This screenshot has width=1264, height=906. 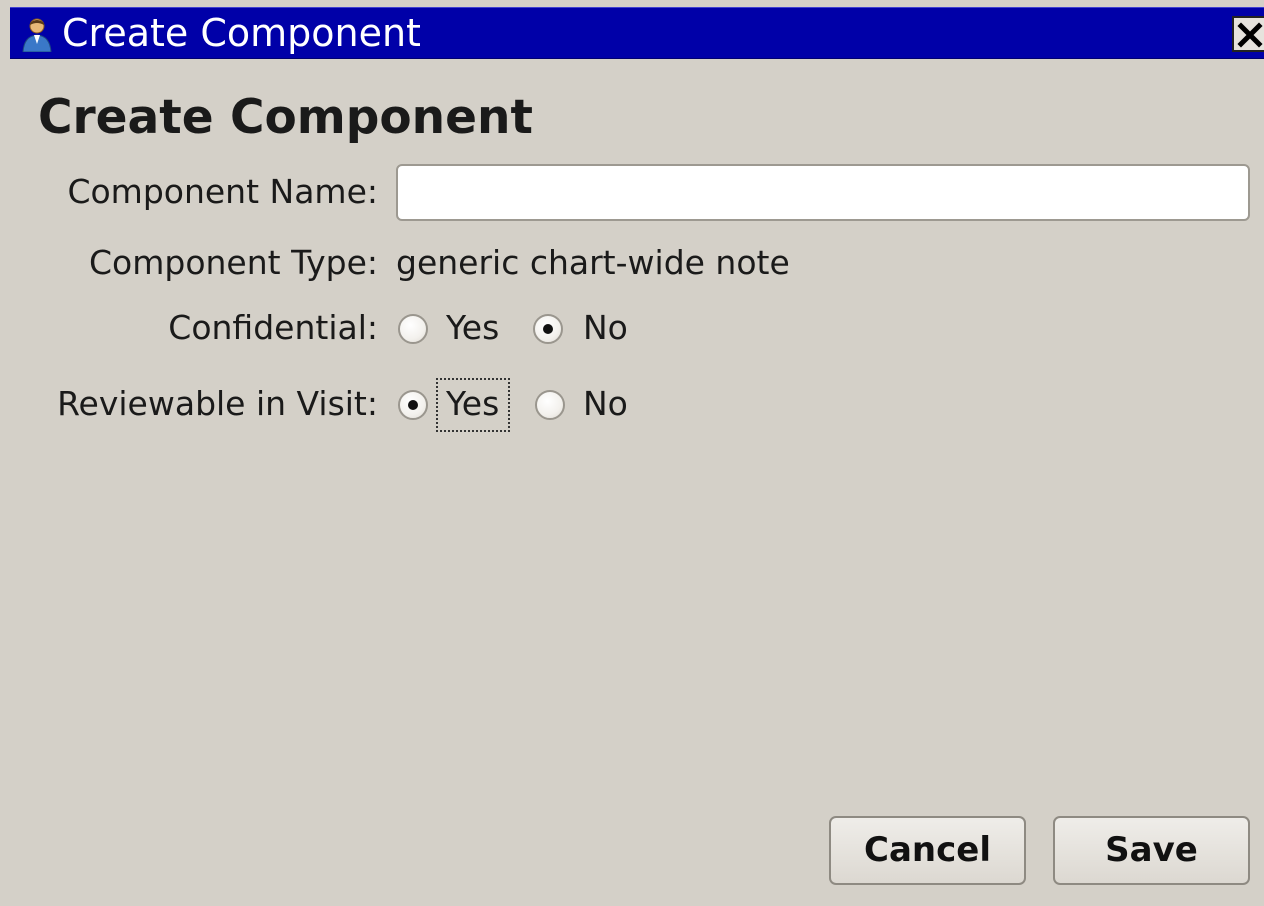 I want to click on reviewable-no-label: No, so click(x=605, y=404).